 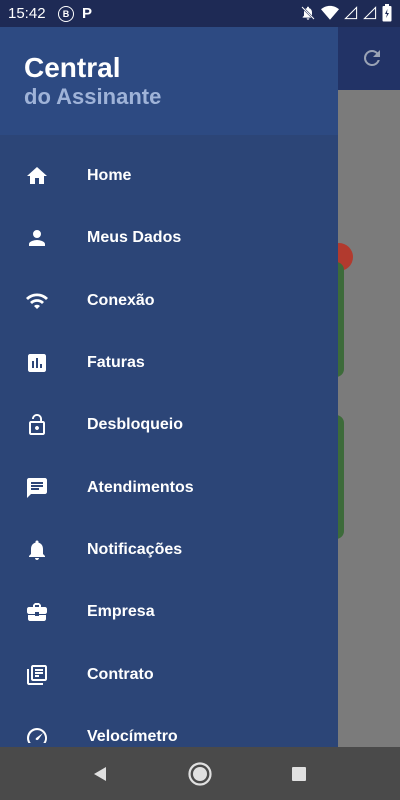 What do you see at coordinates (134, 238) in the screenshot?
I see `menu-item-label: Meus Dados` at bounding box center [134, 238].